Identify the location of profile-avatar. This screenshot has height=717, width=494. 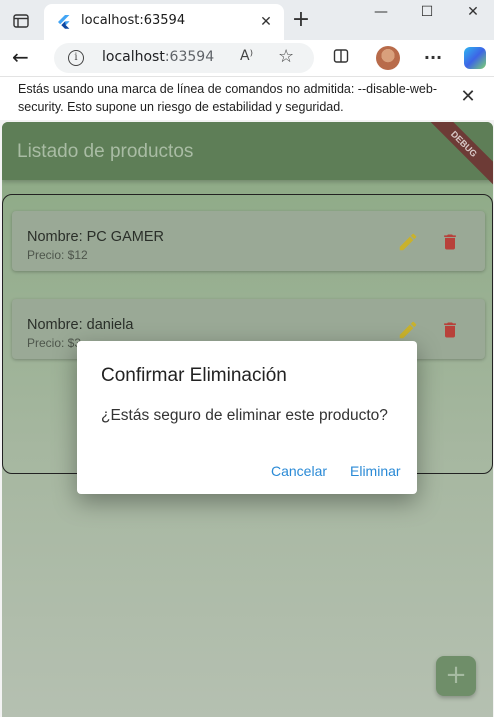
(388, 58).